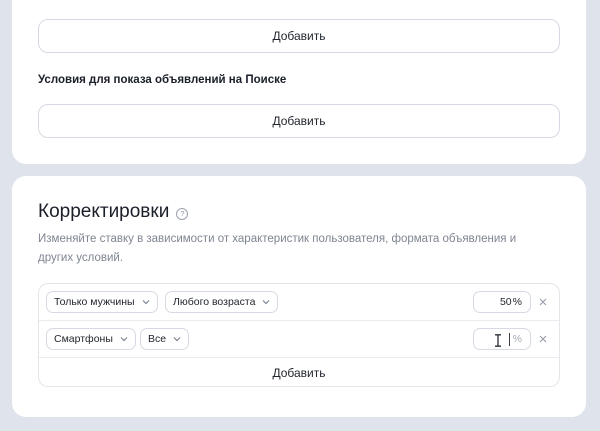 This screenshot has height=431, width=600. I want to click on os-select-value: Все, so click(157, 339).